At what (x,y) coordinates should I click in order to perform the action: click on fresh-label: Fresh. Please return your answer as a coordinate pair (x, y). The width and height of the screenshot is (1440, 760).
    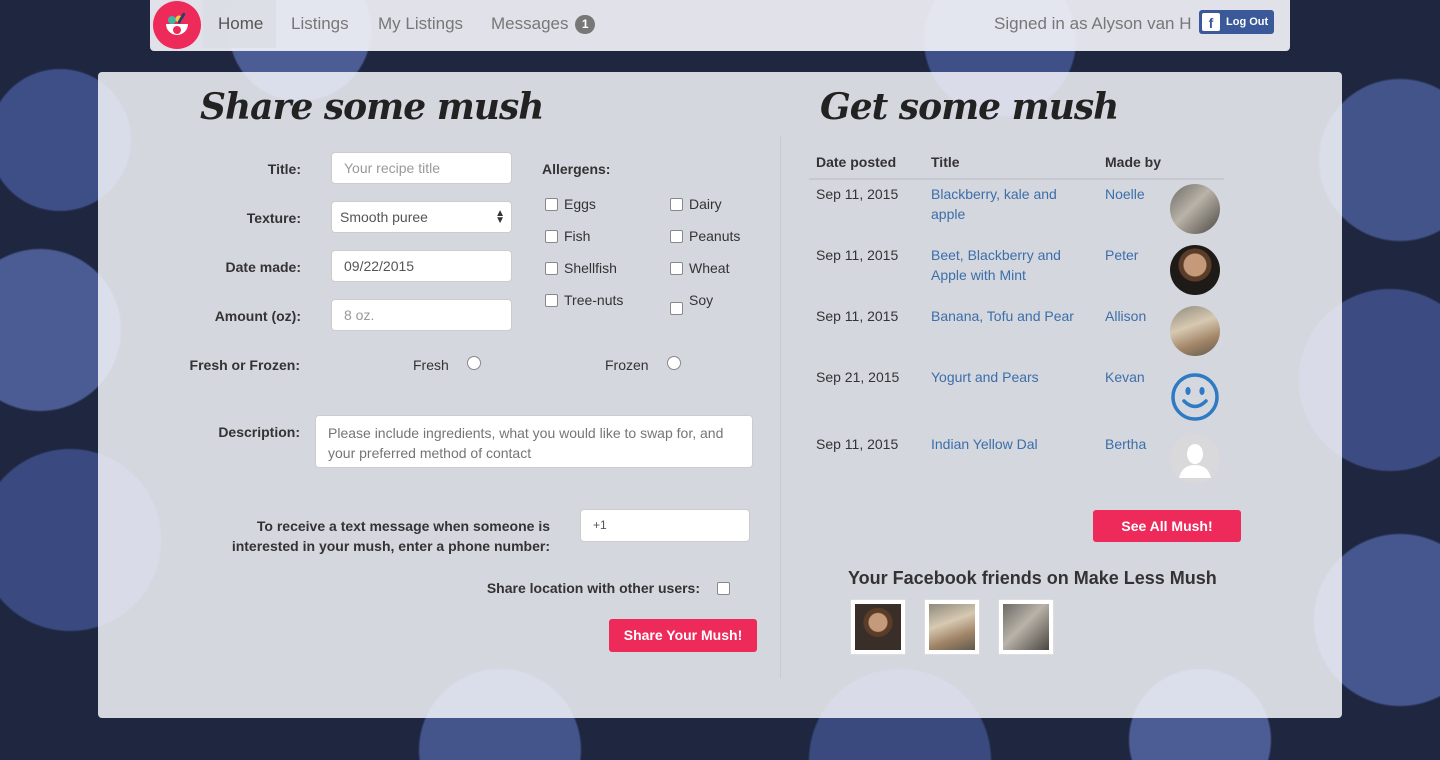
    Looking at the image, I should click on (431, 365).